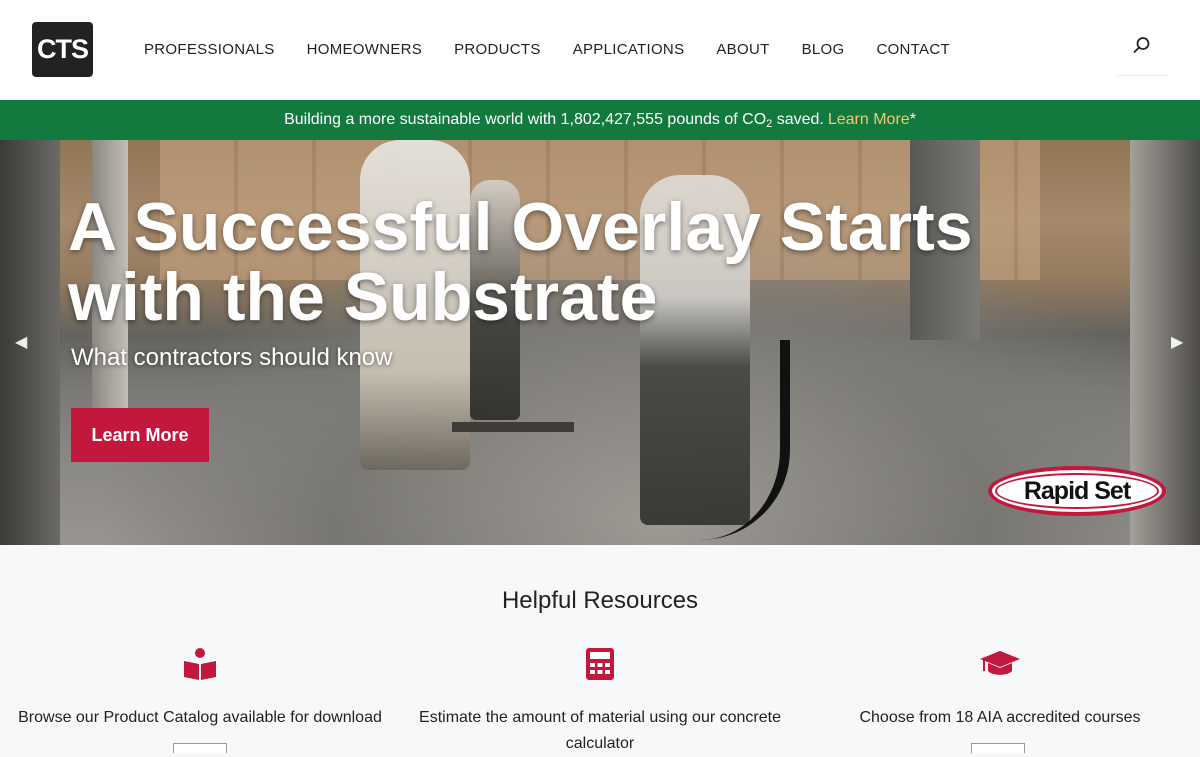 This screenshot has width=1200, height=757. I want to click on banner-learn-more-link: Learn More, so click(869, 120).